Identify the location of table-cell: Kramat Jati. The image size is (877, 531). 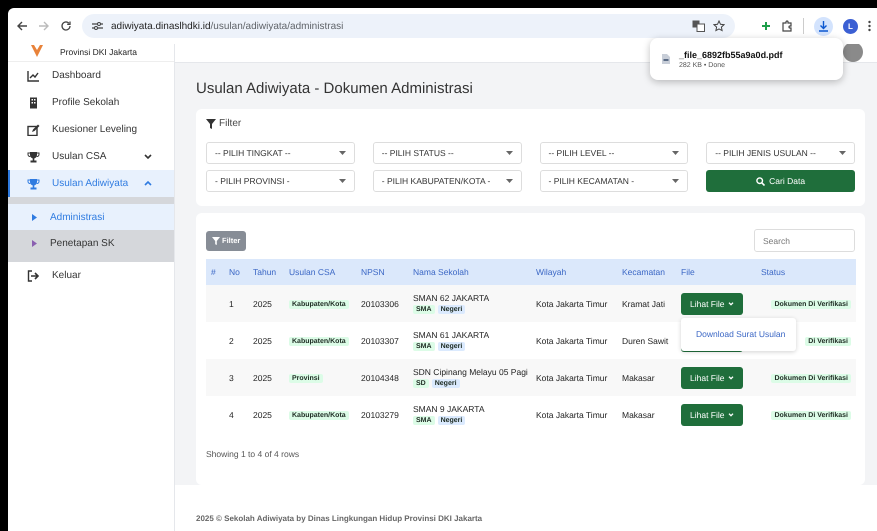
(646, 303).